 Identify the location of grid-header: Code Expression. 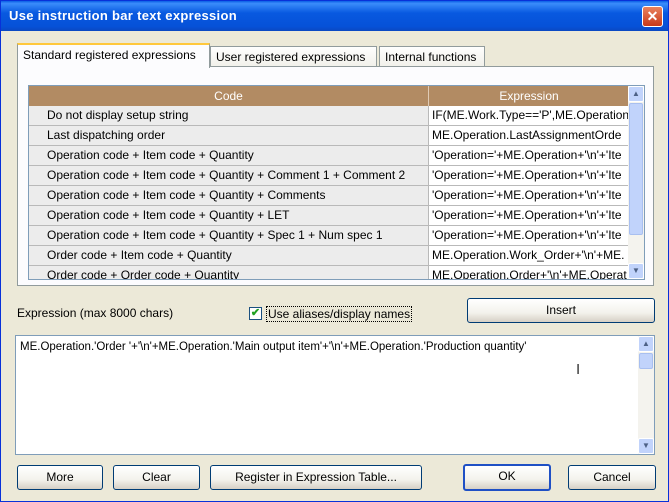
(329, 96).